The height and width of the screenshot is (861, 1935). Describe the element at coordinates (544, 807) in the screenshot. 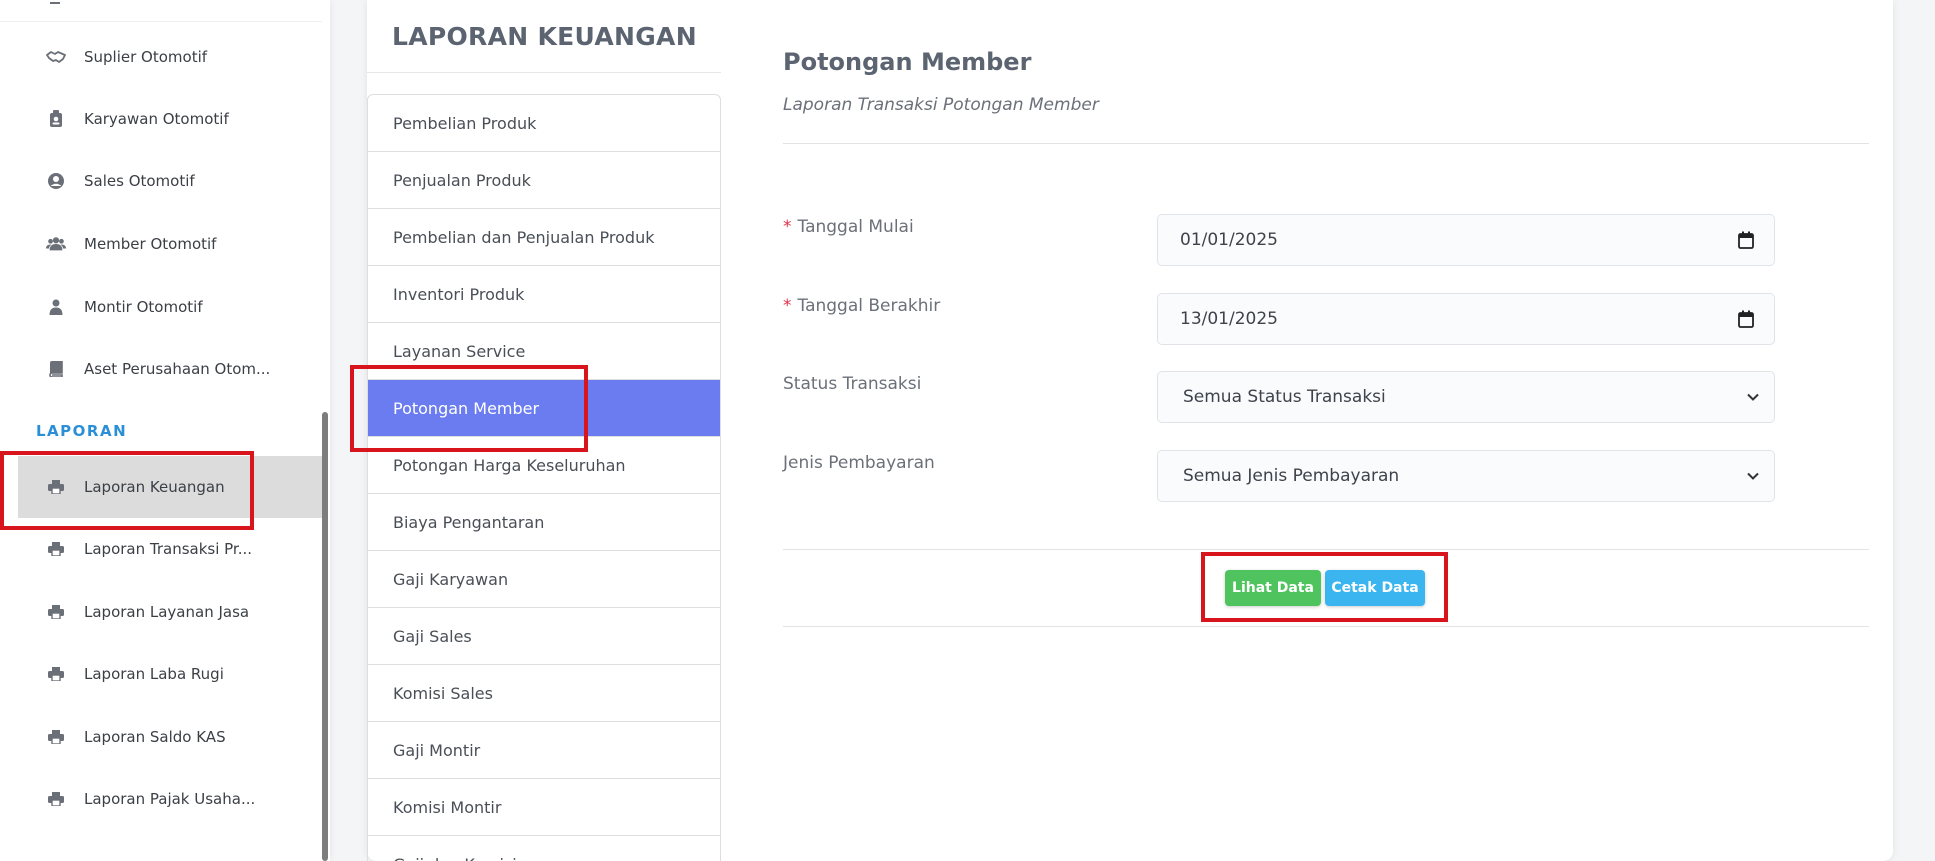

I see `menu-item-komisi-montir: Komisi Montir` at that location.